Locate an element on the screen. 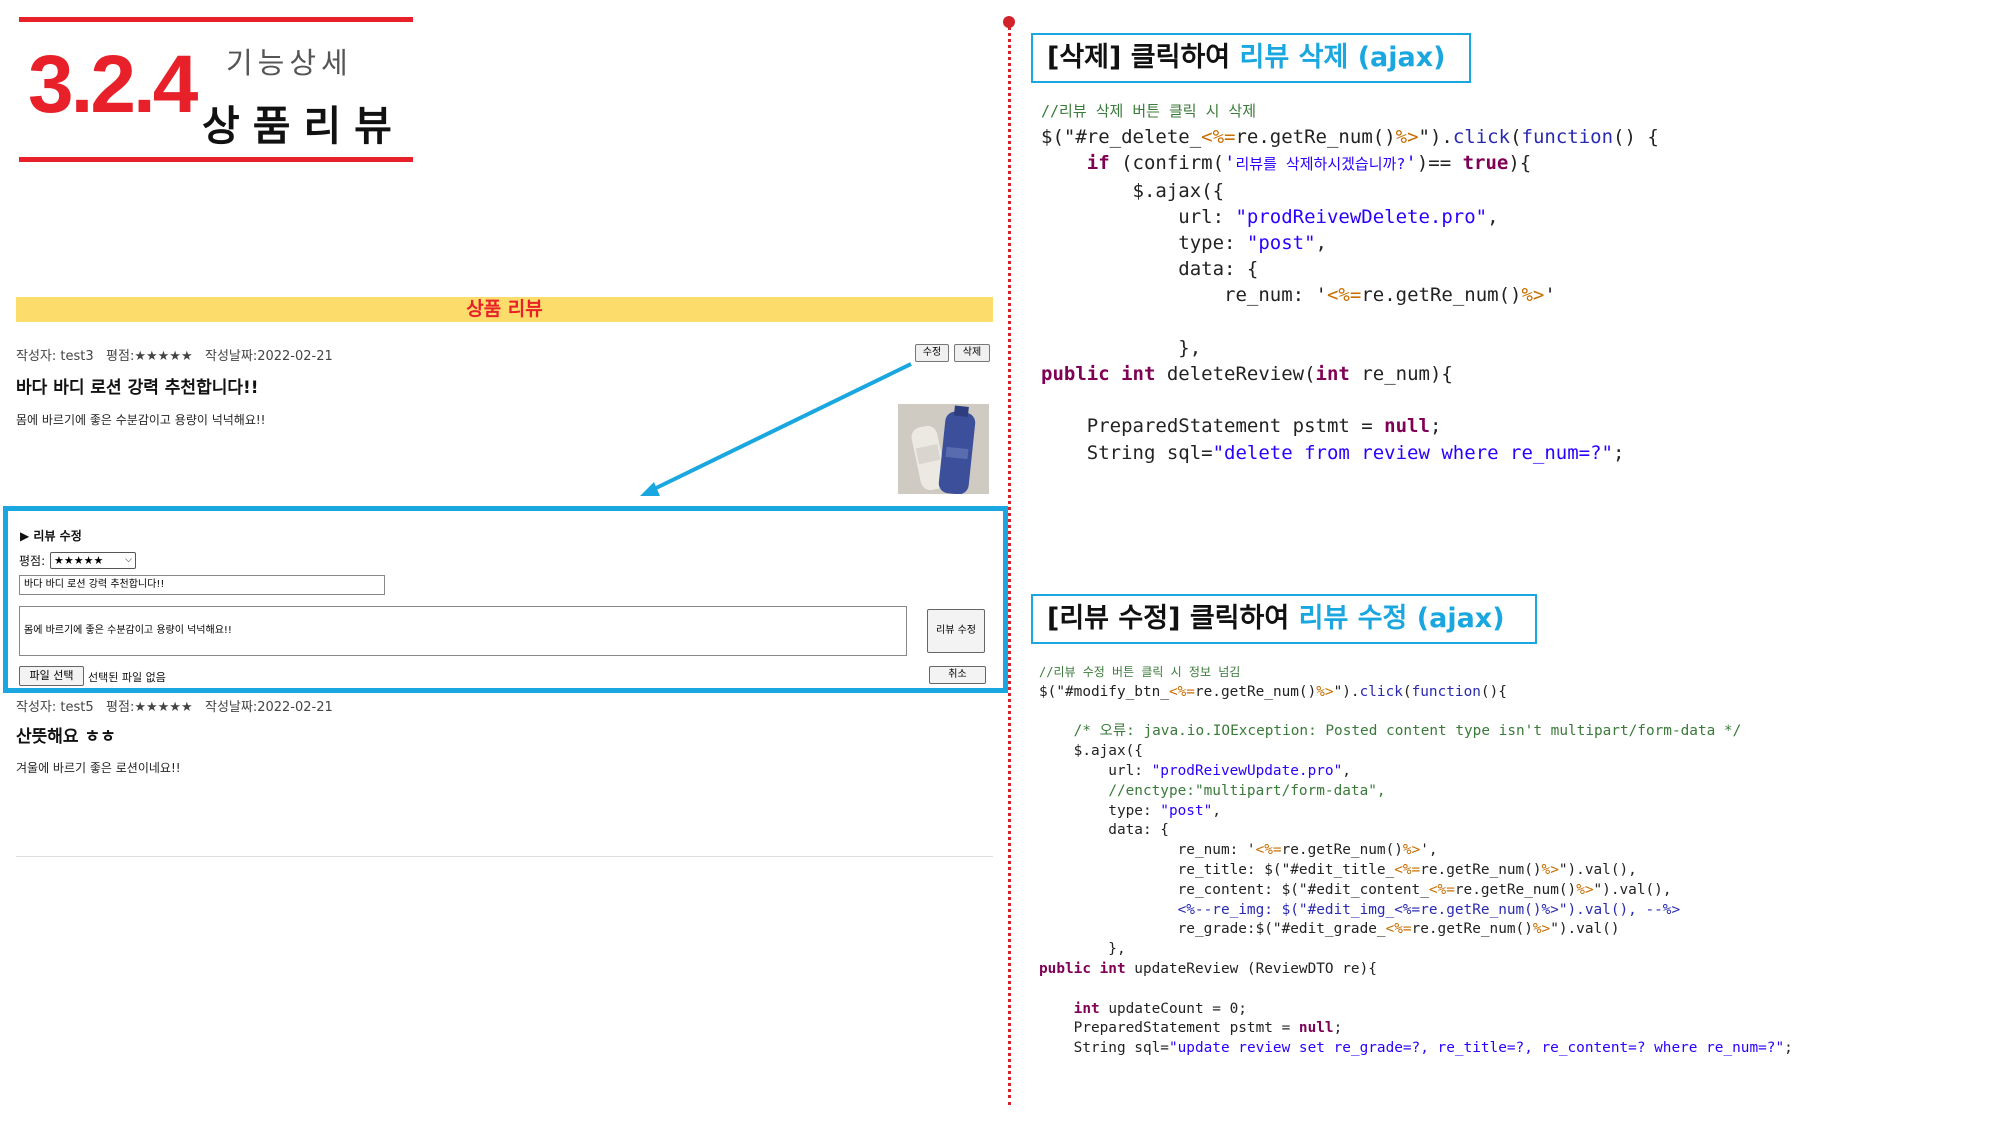 The height and width of the screenshot is (1125, 2001). grade-select: ★★★★★ ⌵ is located at coordinates (93, 560).